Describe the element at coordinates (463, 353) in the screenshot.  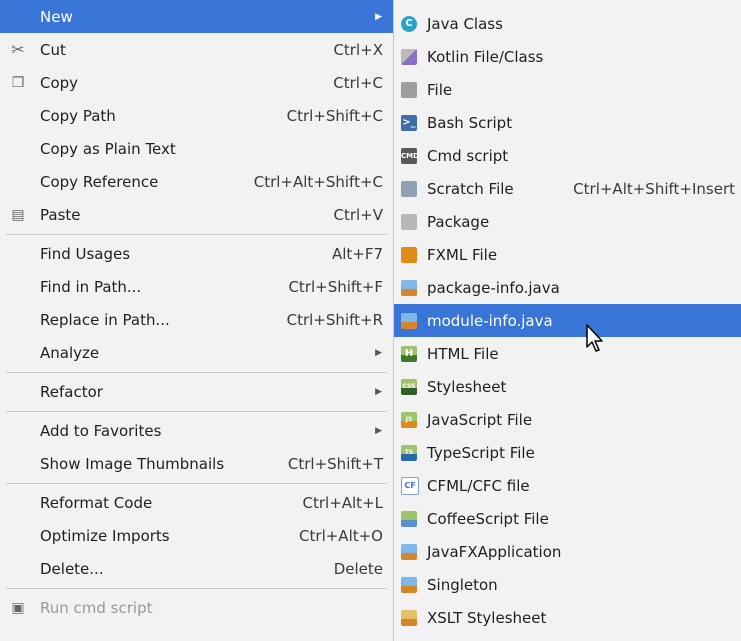
I see `submenu-item-label: HTML File` at that location.